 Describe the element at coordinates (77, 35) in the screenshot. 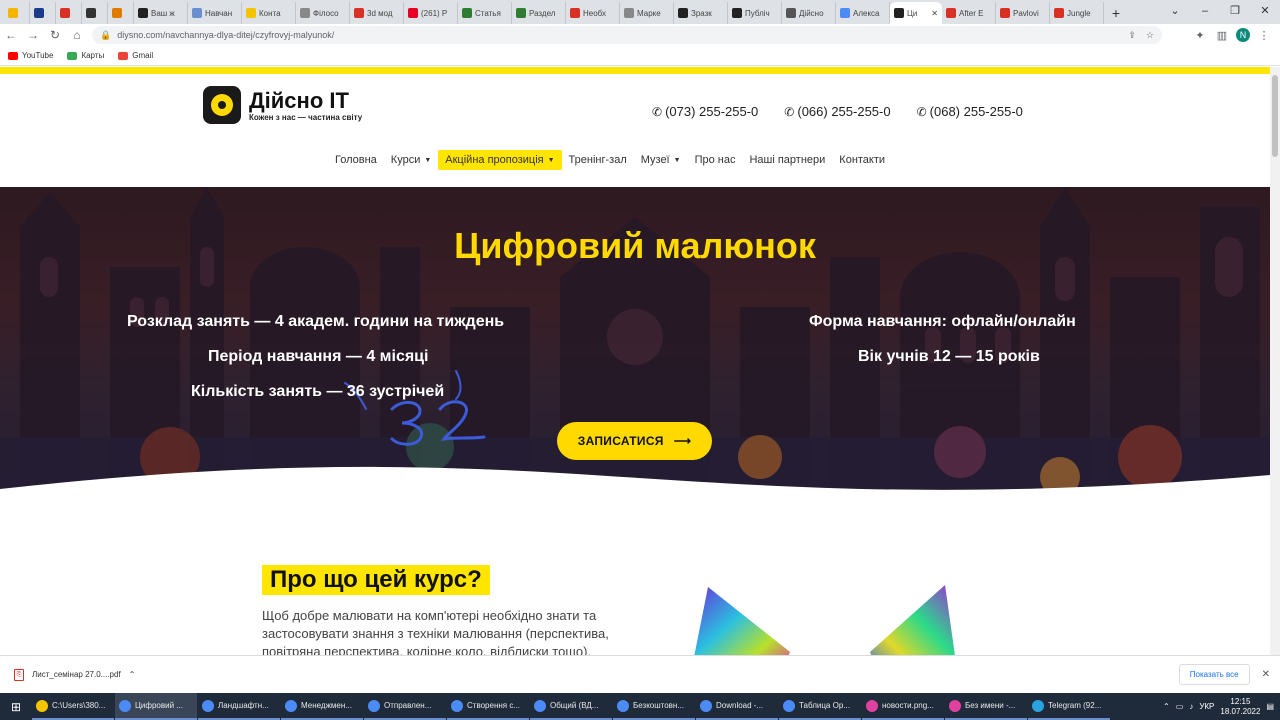

I see `home-button: ⌂` at that location.